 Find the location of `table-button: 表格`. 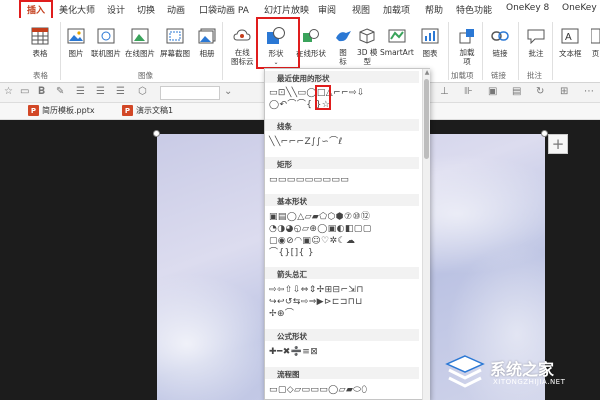

table-button: 表格 is located at coordinates (40, 42).